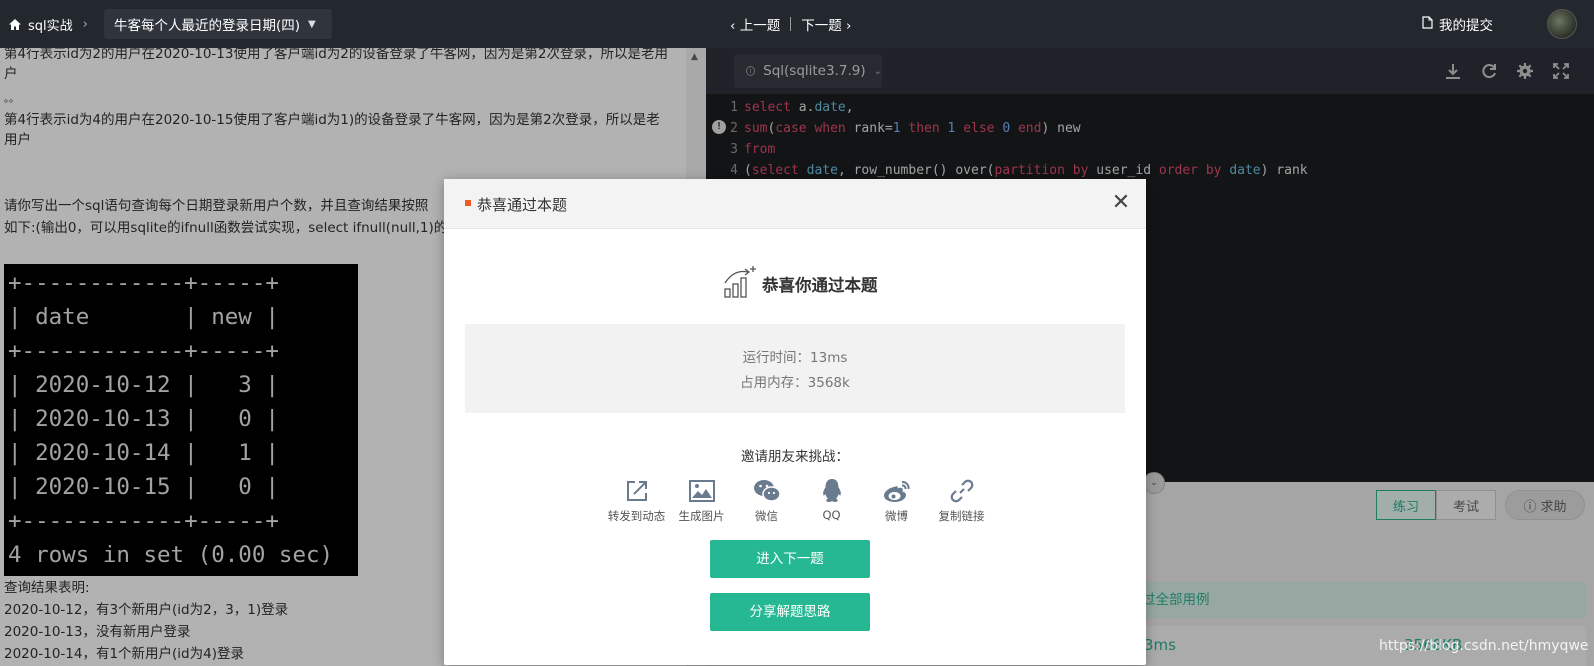  I want to click on share-label: 生成图片, so click(701, 516).